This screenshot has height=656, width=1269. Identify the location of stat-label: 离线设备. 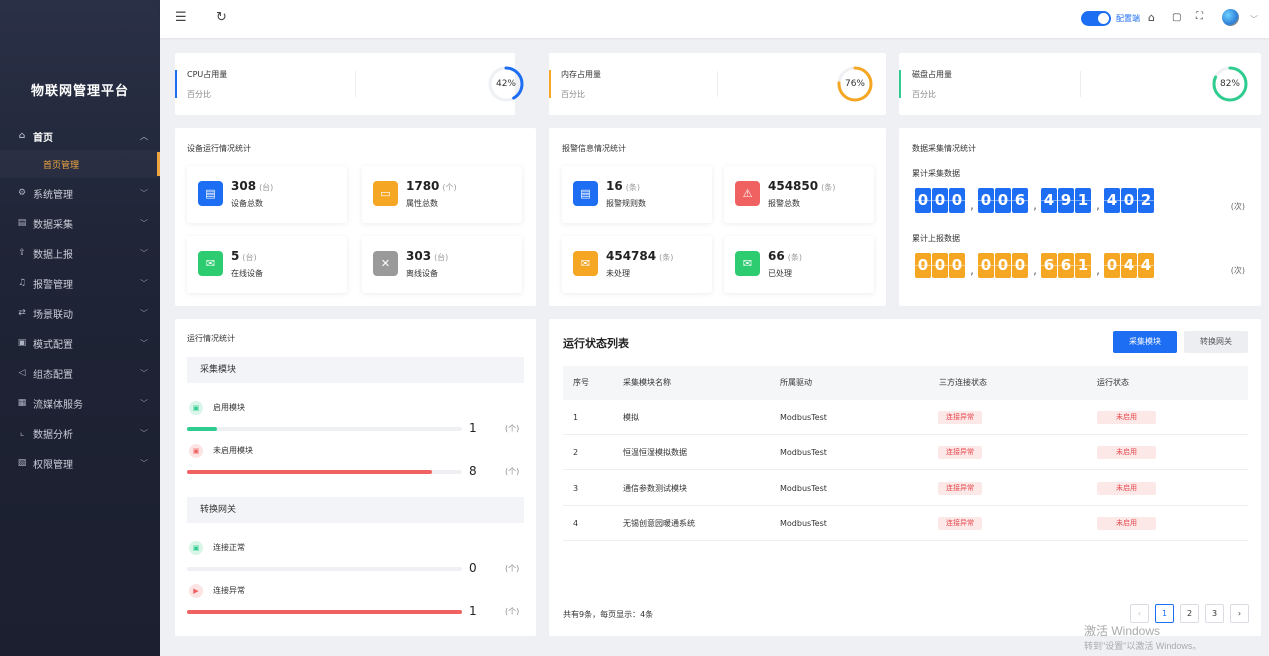
(422, 273).